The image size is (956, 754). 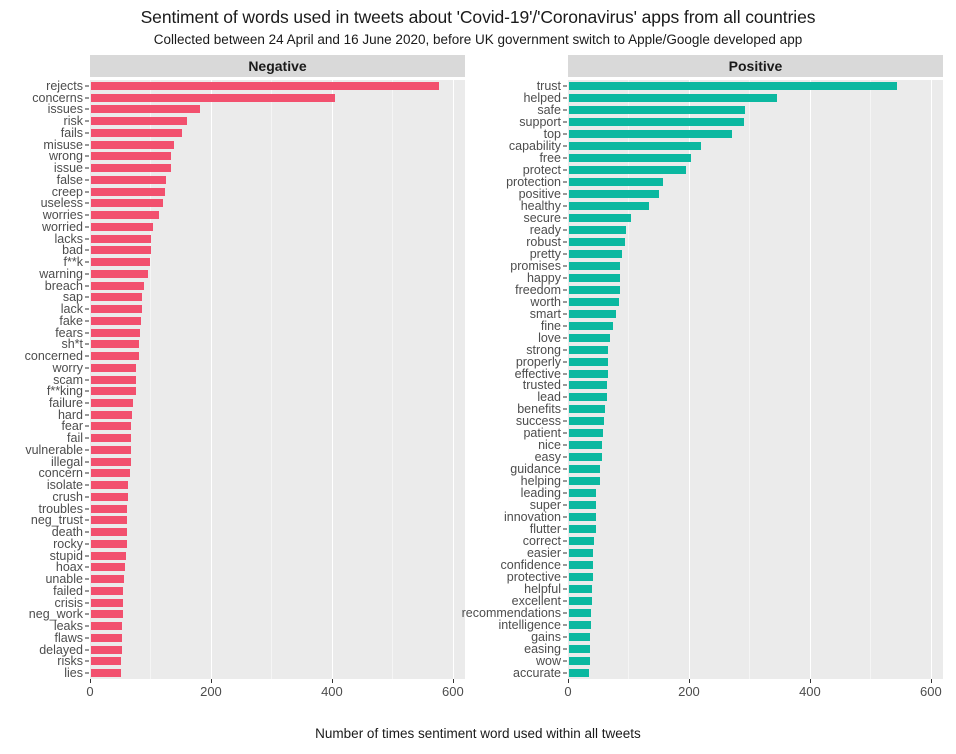 I want to click on y-axis-tick-label: lack, so click(x=71, y=309).